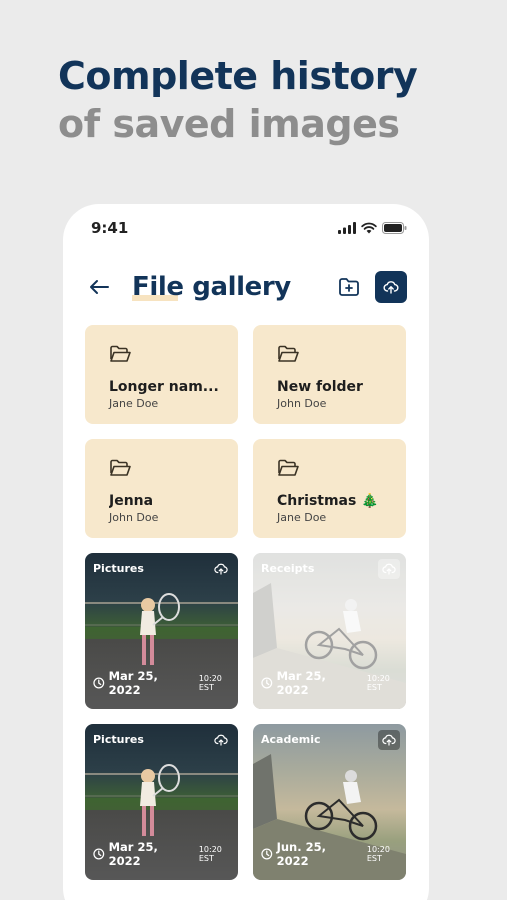 The width and height of the screenshot is (507, 900). I want to click on headline: Complete history of saved images, so click(238, 100).